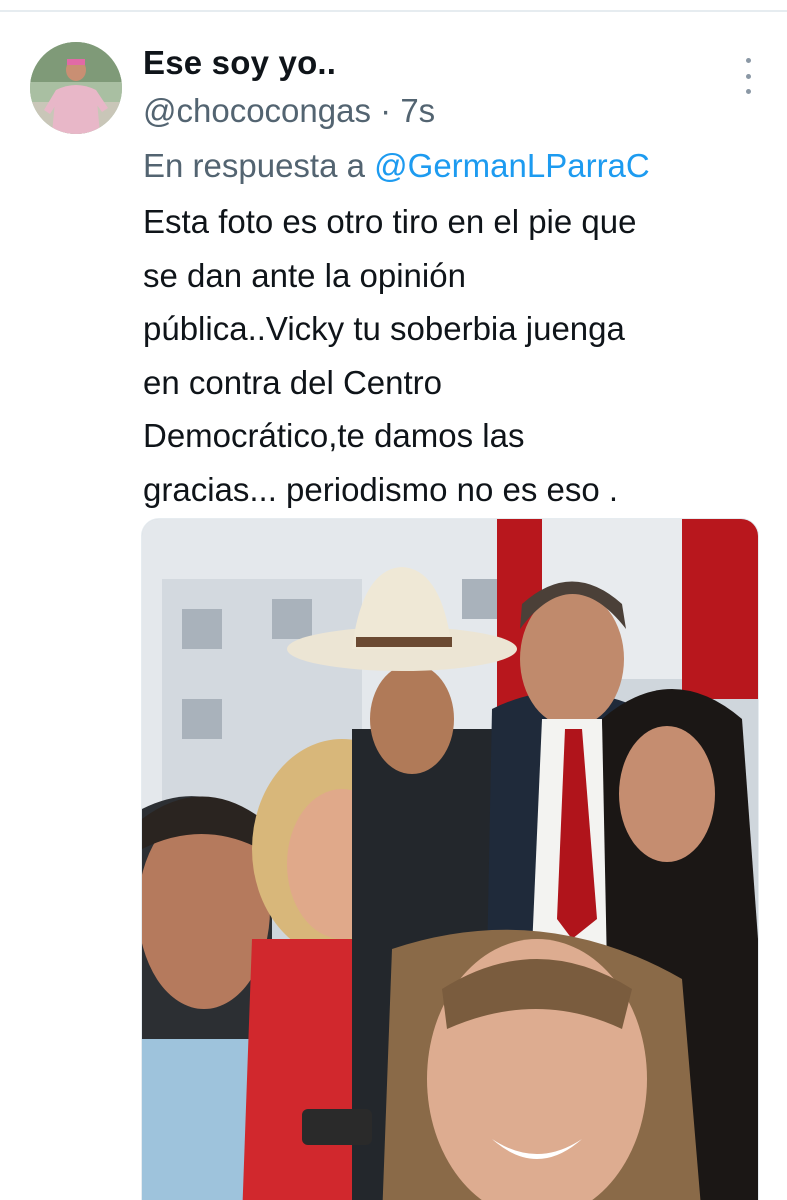 This screenshot has height=1200, width=787. I want to click on avatar-photo, so click(76, 88).